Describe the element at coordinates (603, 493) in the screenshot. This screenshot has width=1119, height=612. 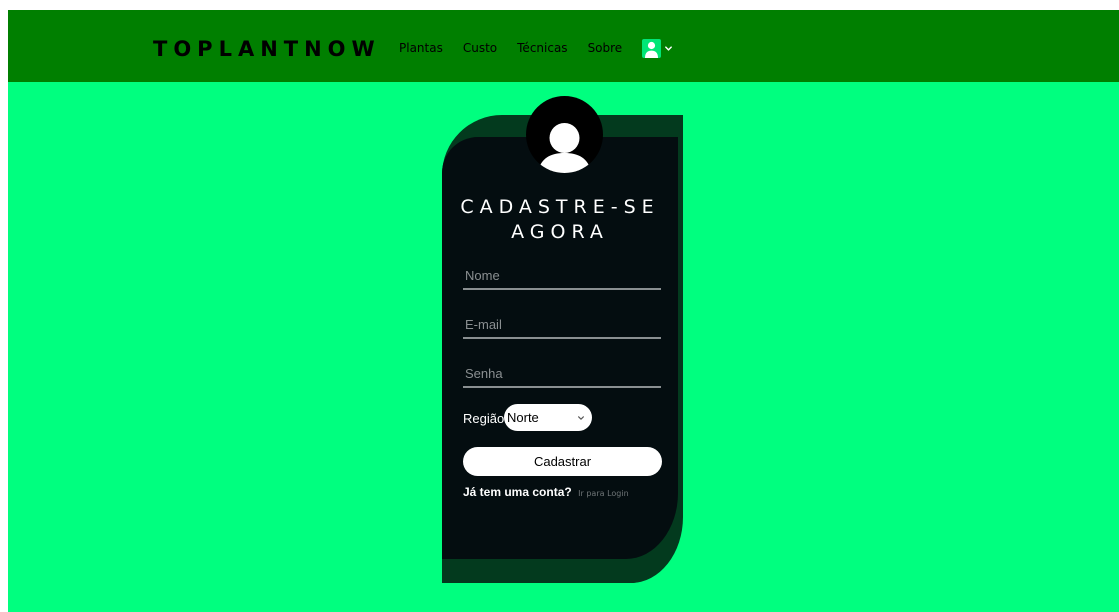
I see `login-link: Ir para Login` at that location.